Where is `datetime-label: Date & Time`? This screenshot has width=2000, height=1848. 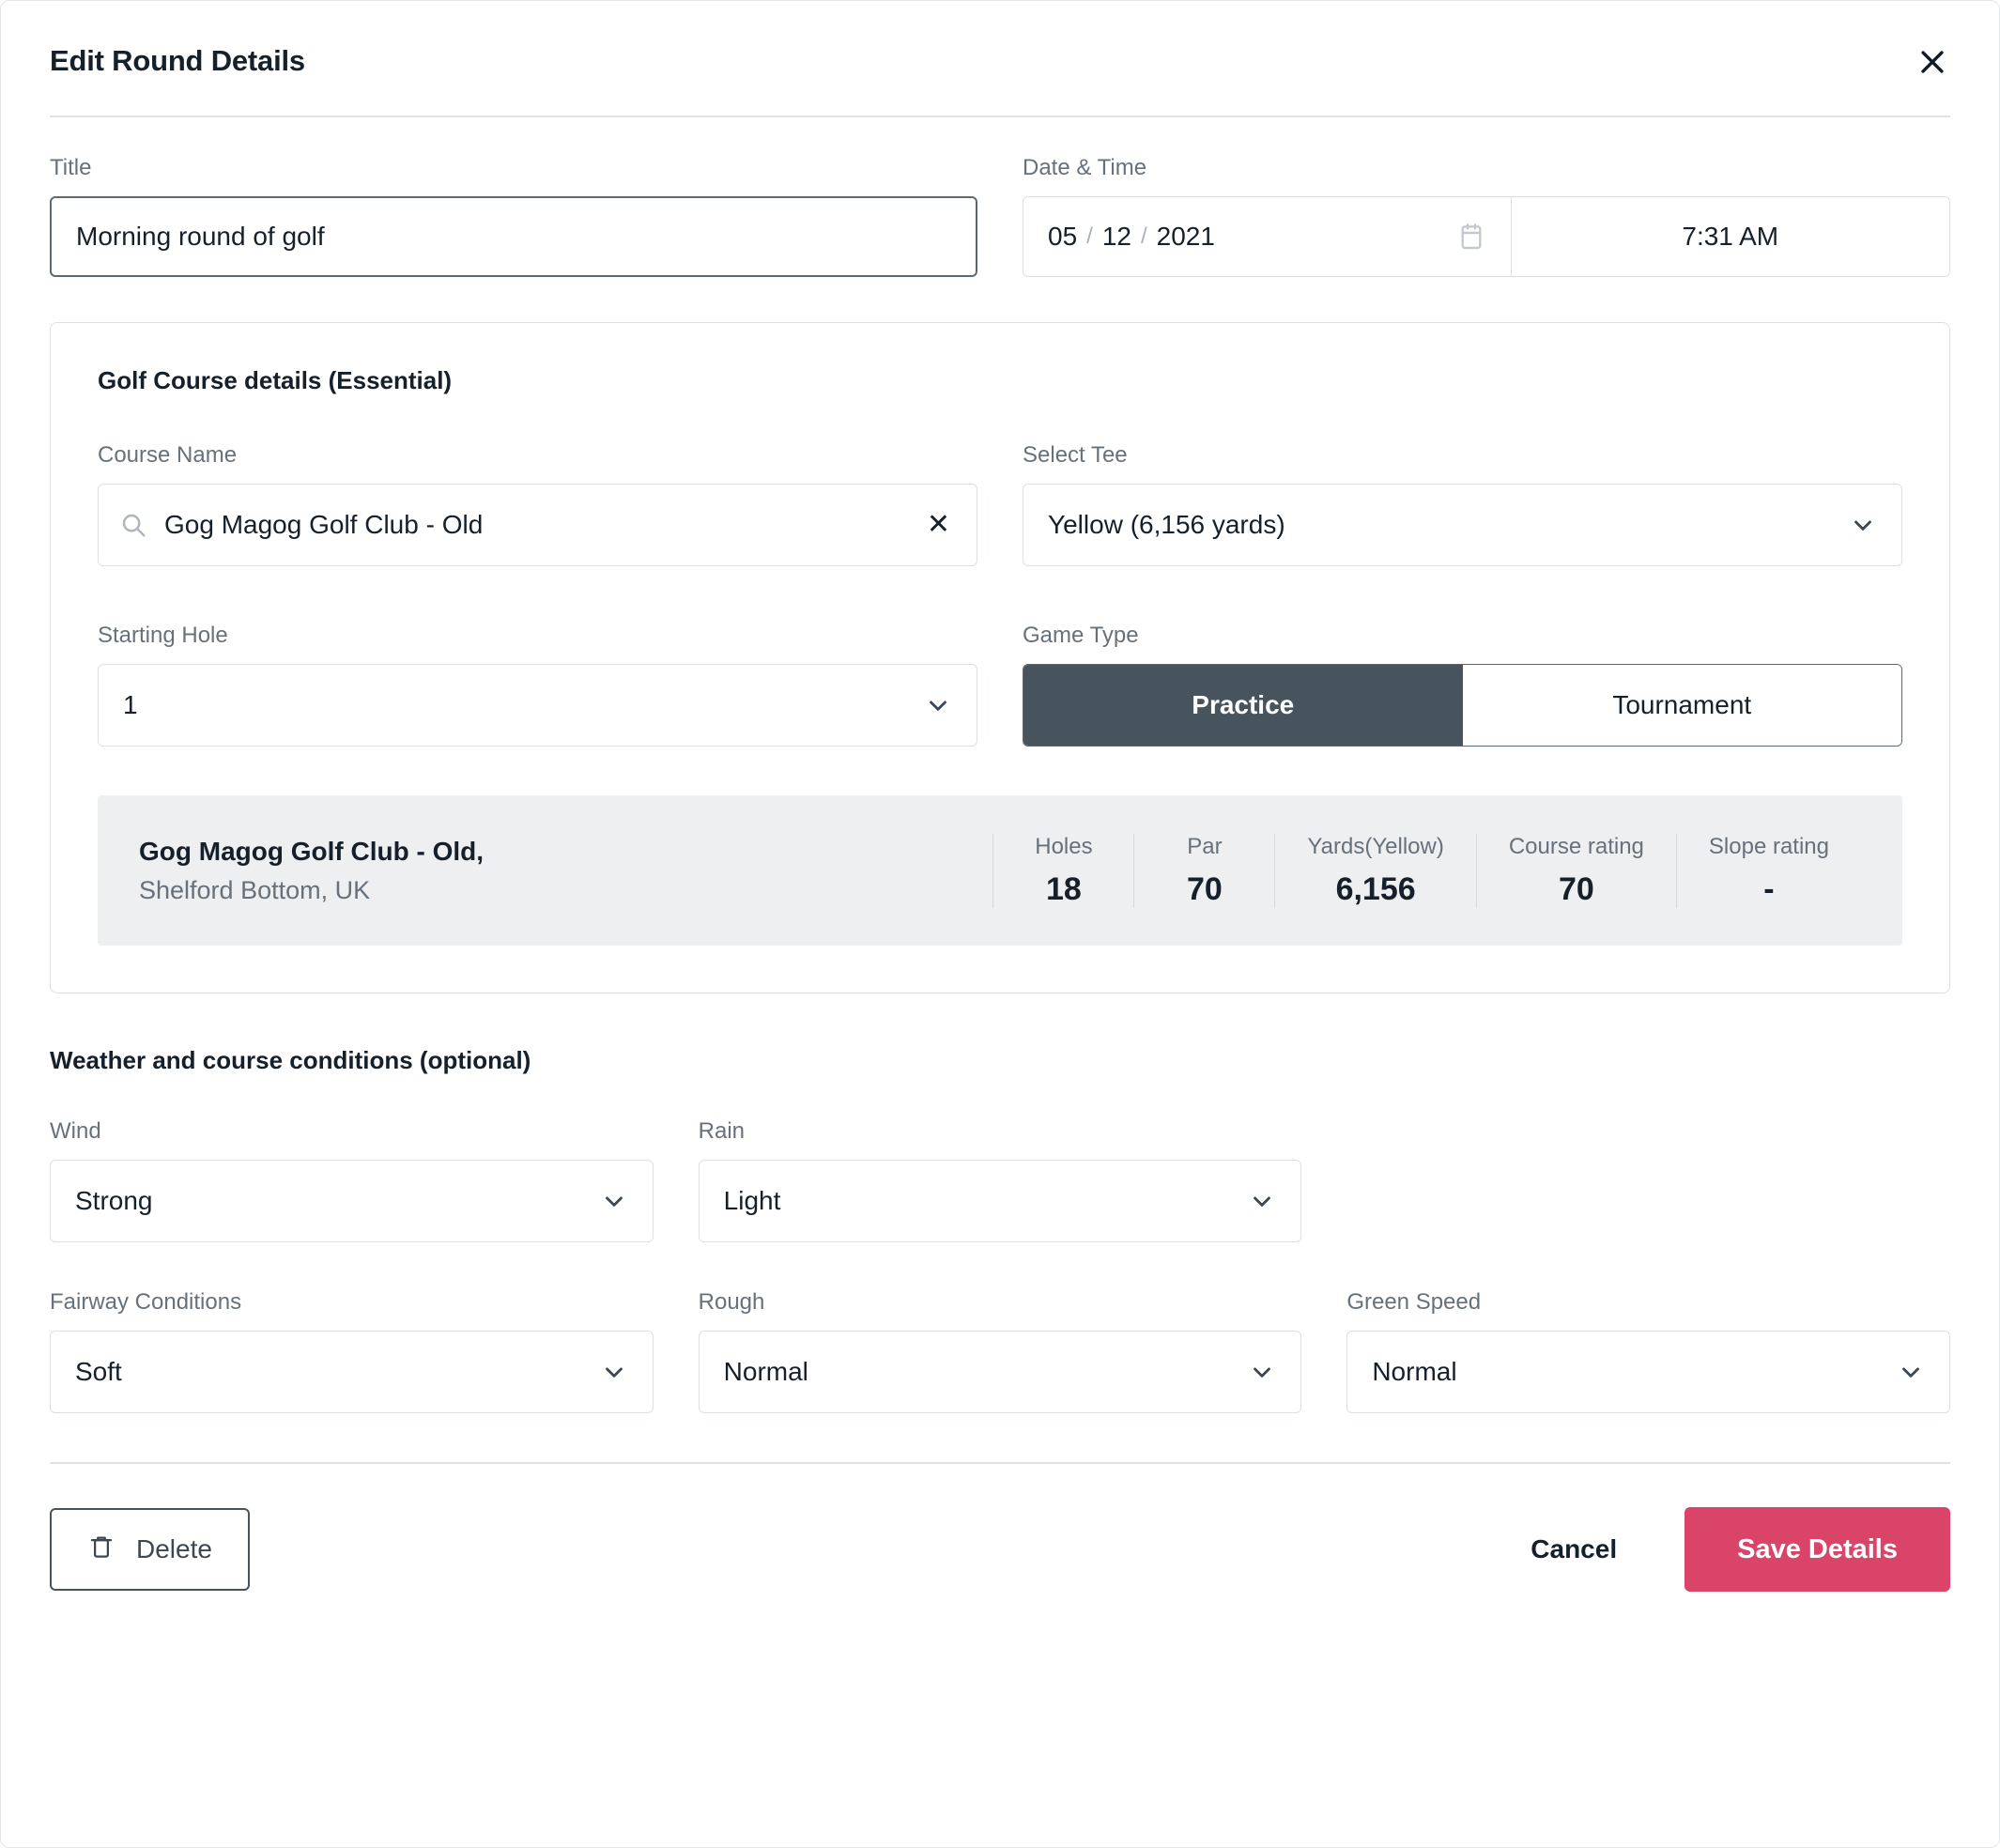 datetime-label: Date & Time is located at coordinates (1085, 167).